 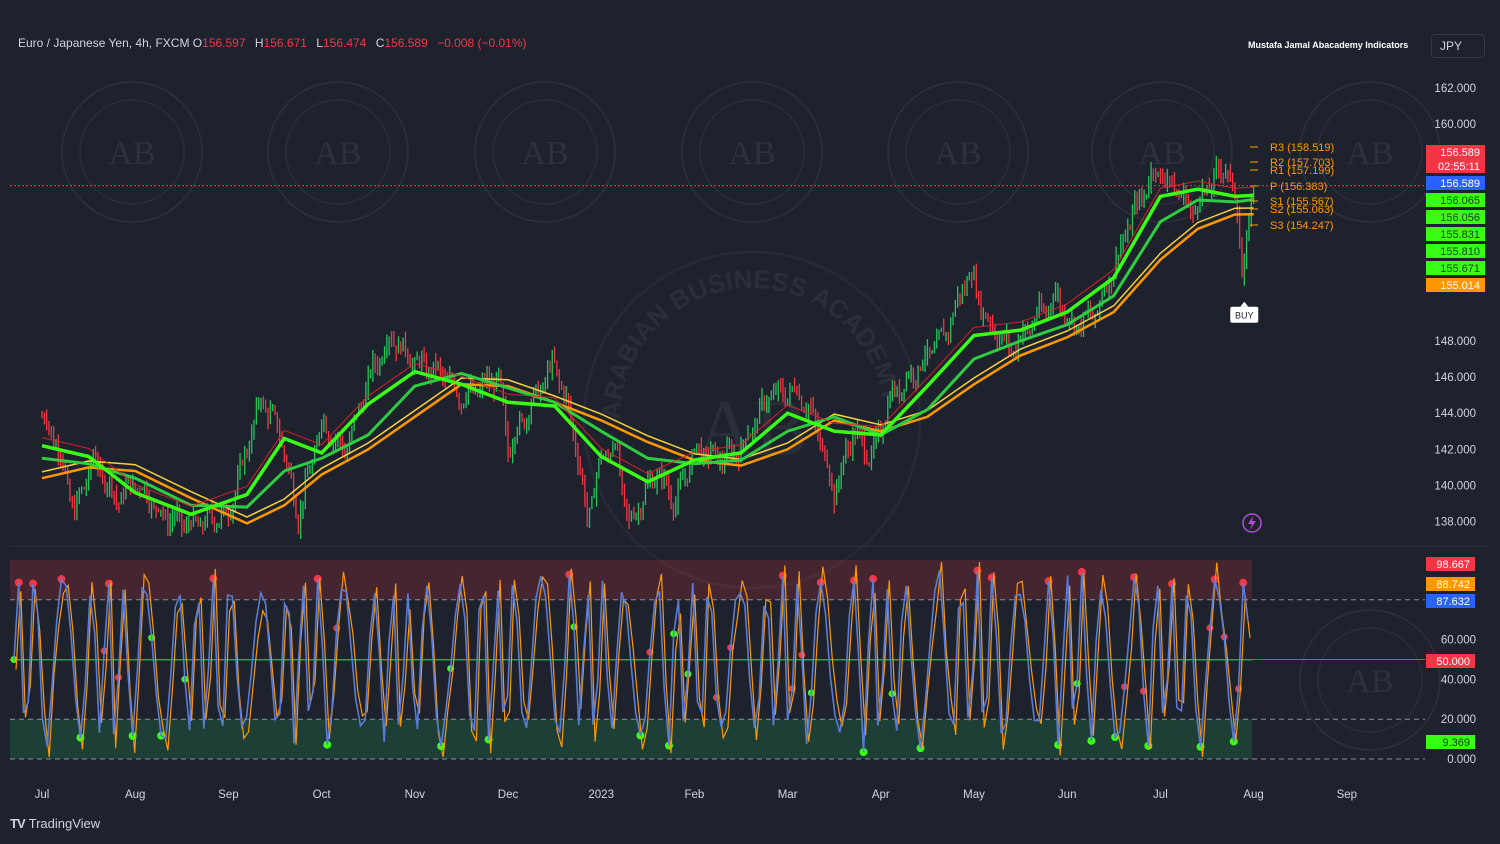 What do you see at coordinates (1460, 252) in the screenshot?
I see `price-badge-text: 155.810` at bounding box center [1460, 252].